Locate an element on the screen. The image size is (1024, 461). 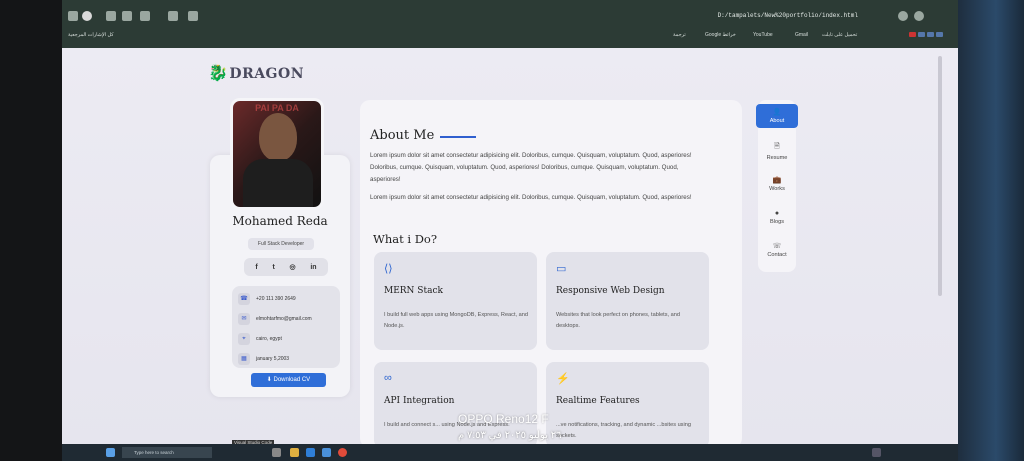
user-icon: 👤 is located at coordinates (777, 112).